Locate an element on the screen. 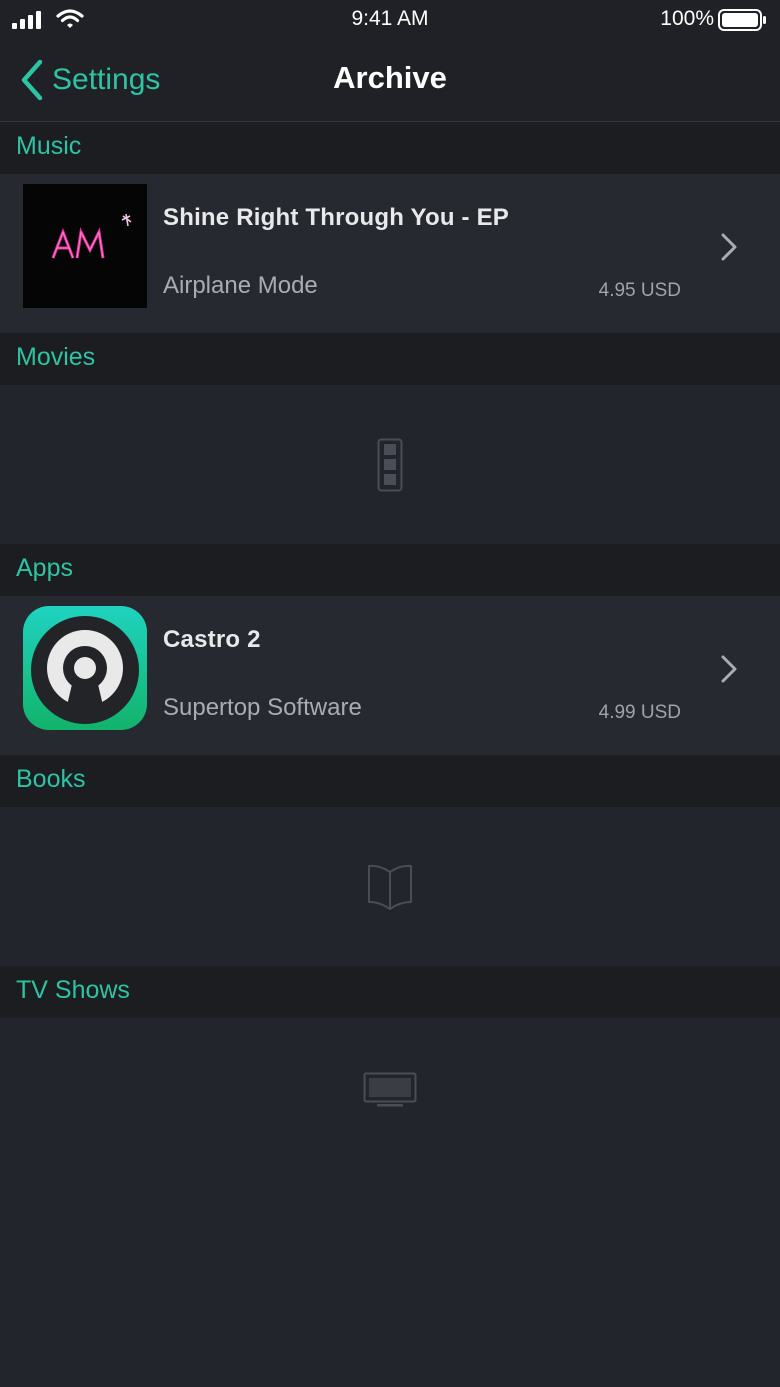 The width and height of the screenshot is (780, 1387). app-icon is located at coordinates (85, 668).